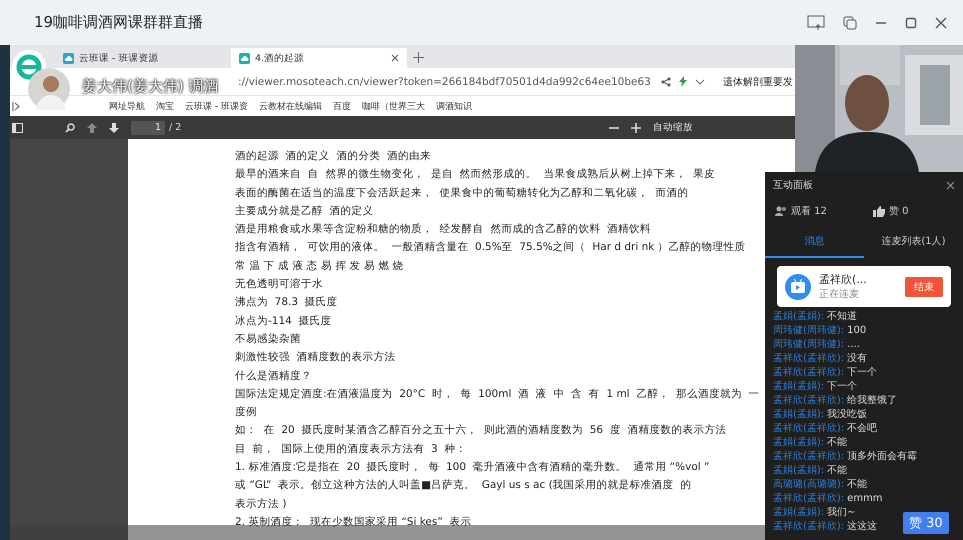  What do you see at coordinates (143, 58) in the screenshot?
I see `browser-tab: 云班课 - 班课资源` at bounding box center [143, 58].